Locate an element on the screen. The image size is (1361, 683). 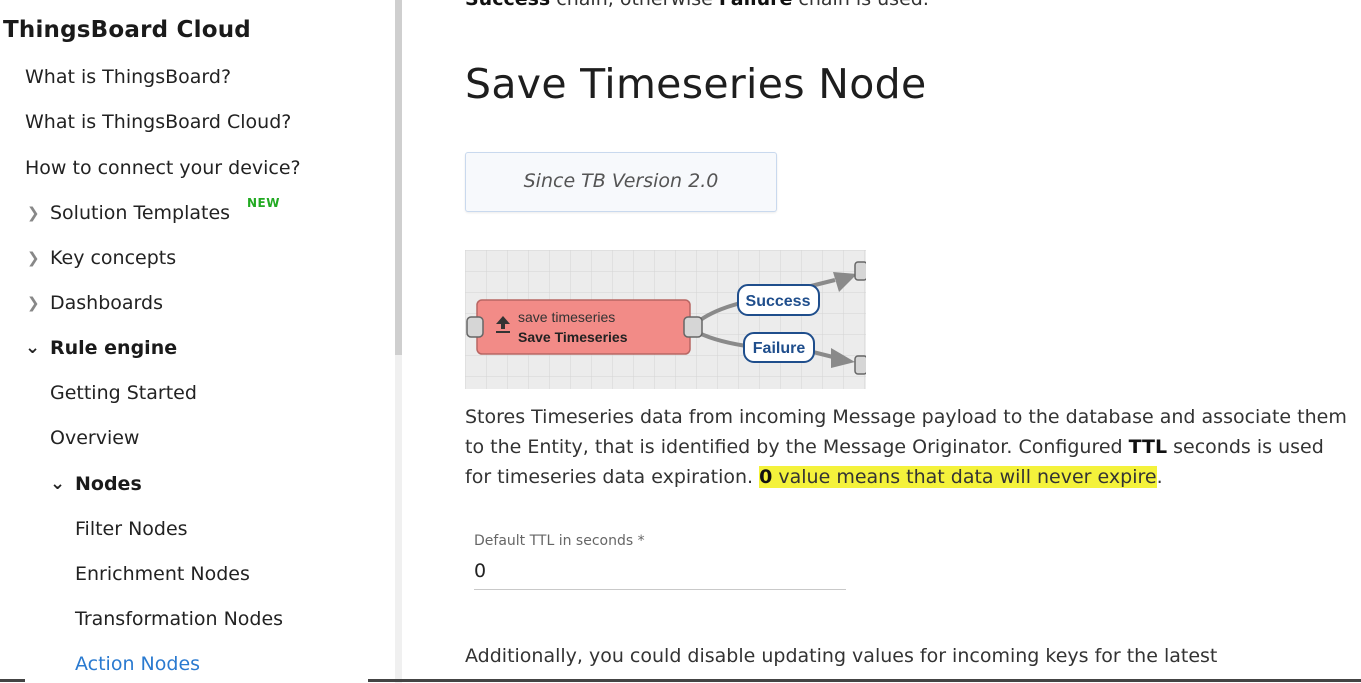
ttl-field-input: 0 is located at coordinates (480, 571).